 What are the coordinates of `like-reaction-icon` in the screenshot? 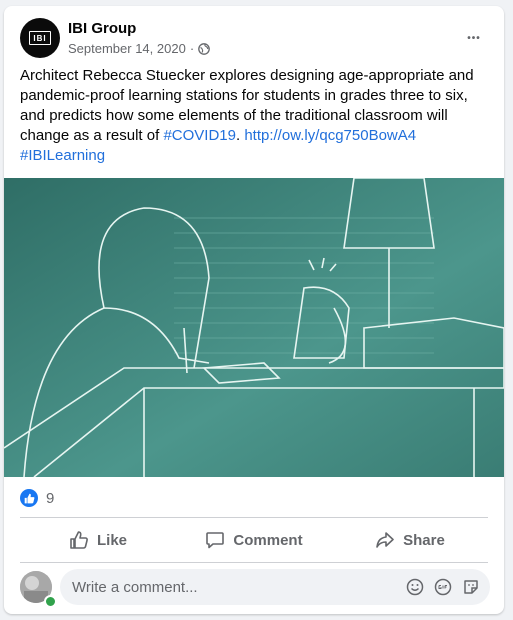 It's located at (29, 498).